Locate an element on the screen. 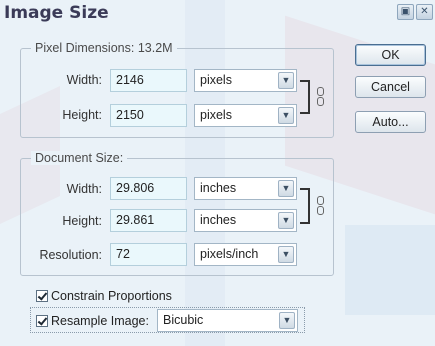 The height and width of the screenshot is (346, 435). close-icon: ✕ is located at coordinates (424, 12).